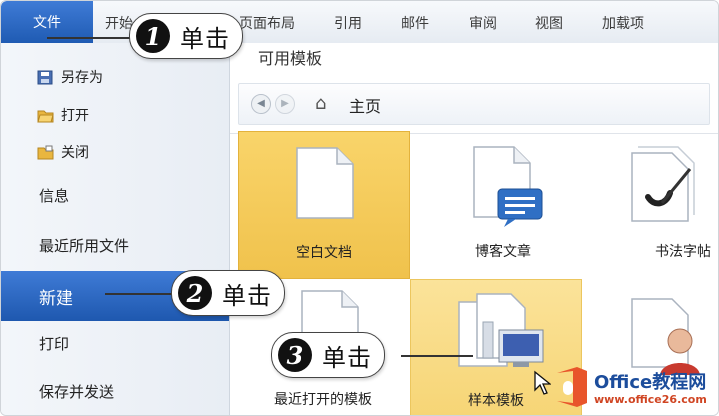 This screenshot has width=719, height=416. I want to click on callout-1-leader, so click(89, 38).